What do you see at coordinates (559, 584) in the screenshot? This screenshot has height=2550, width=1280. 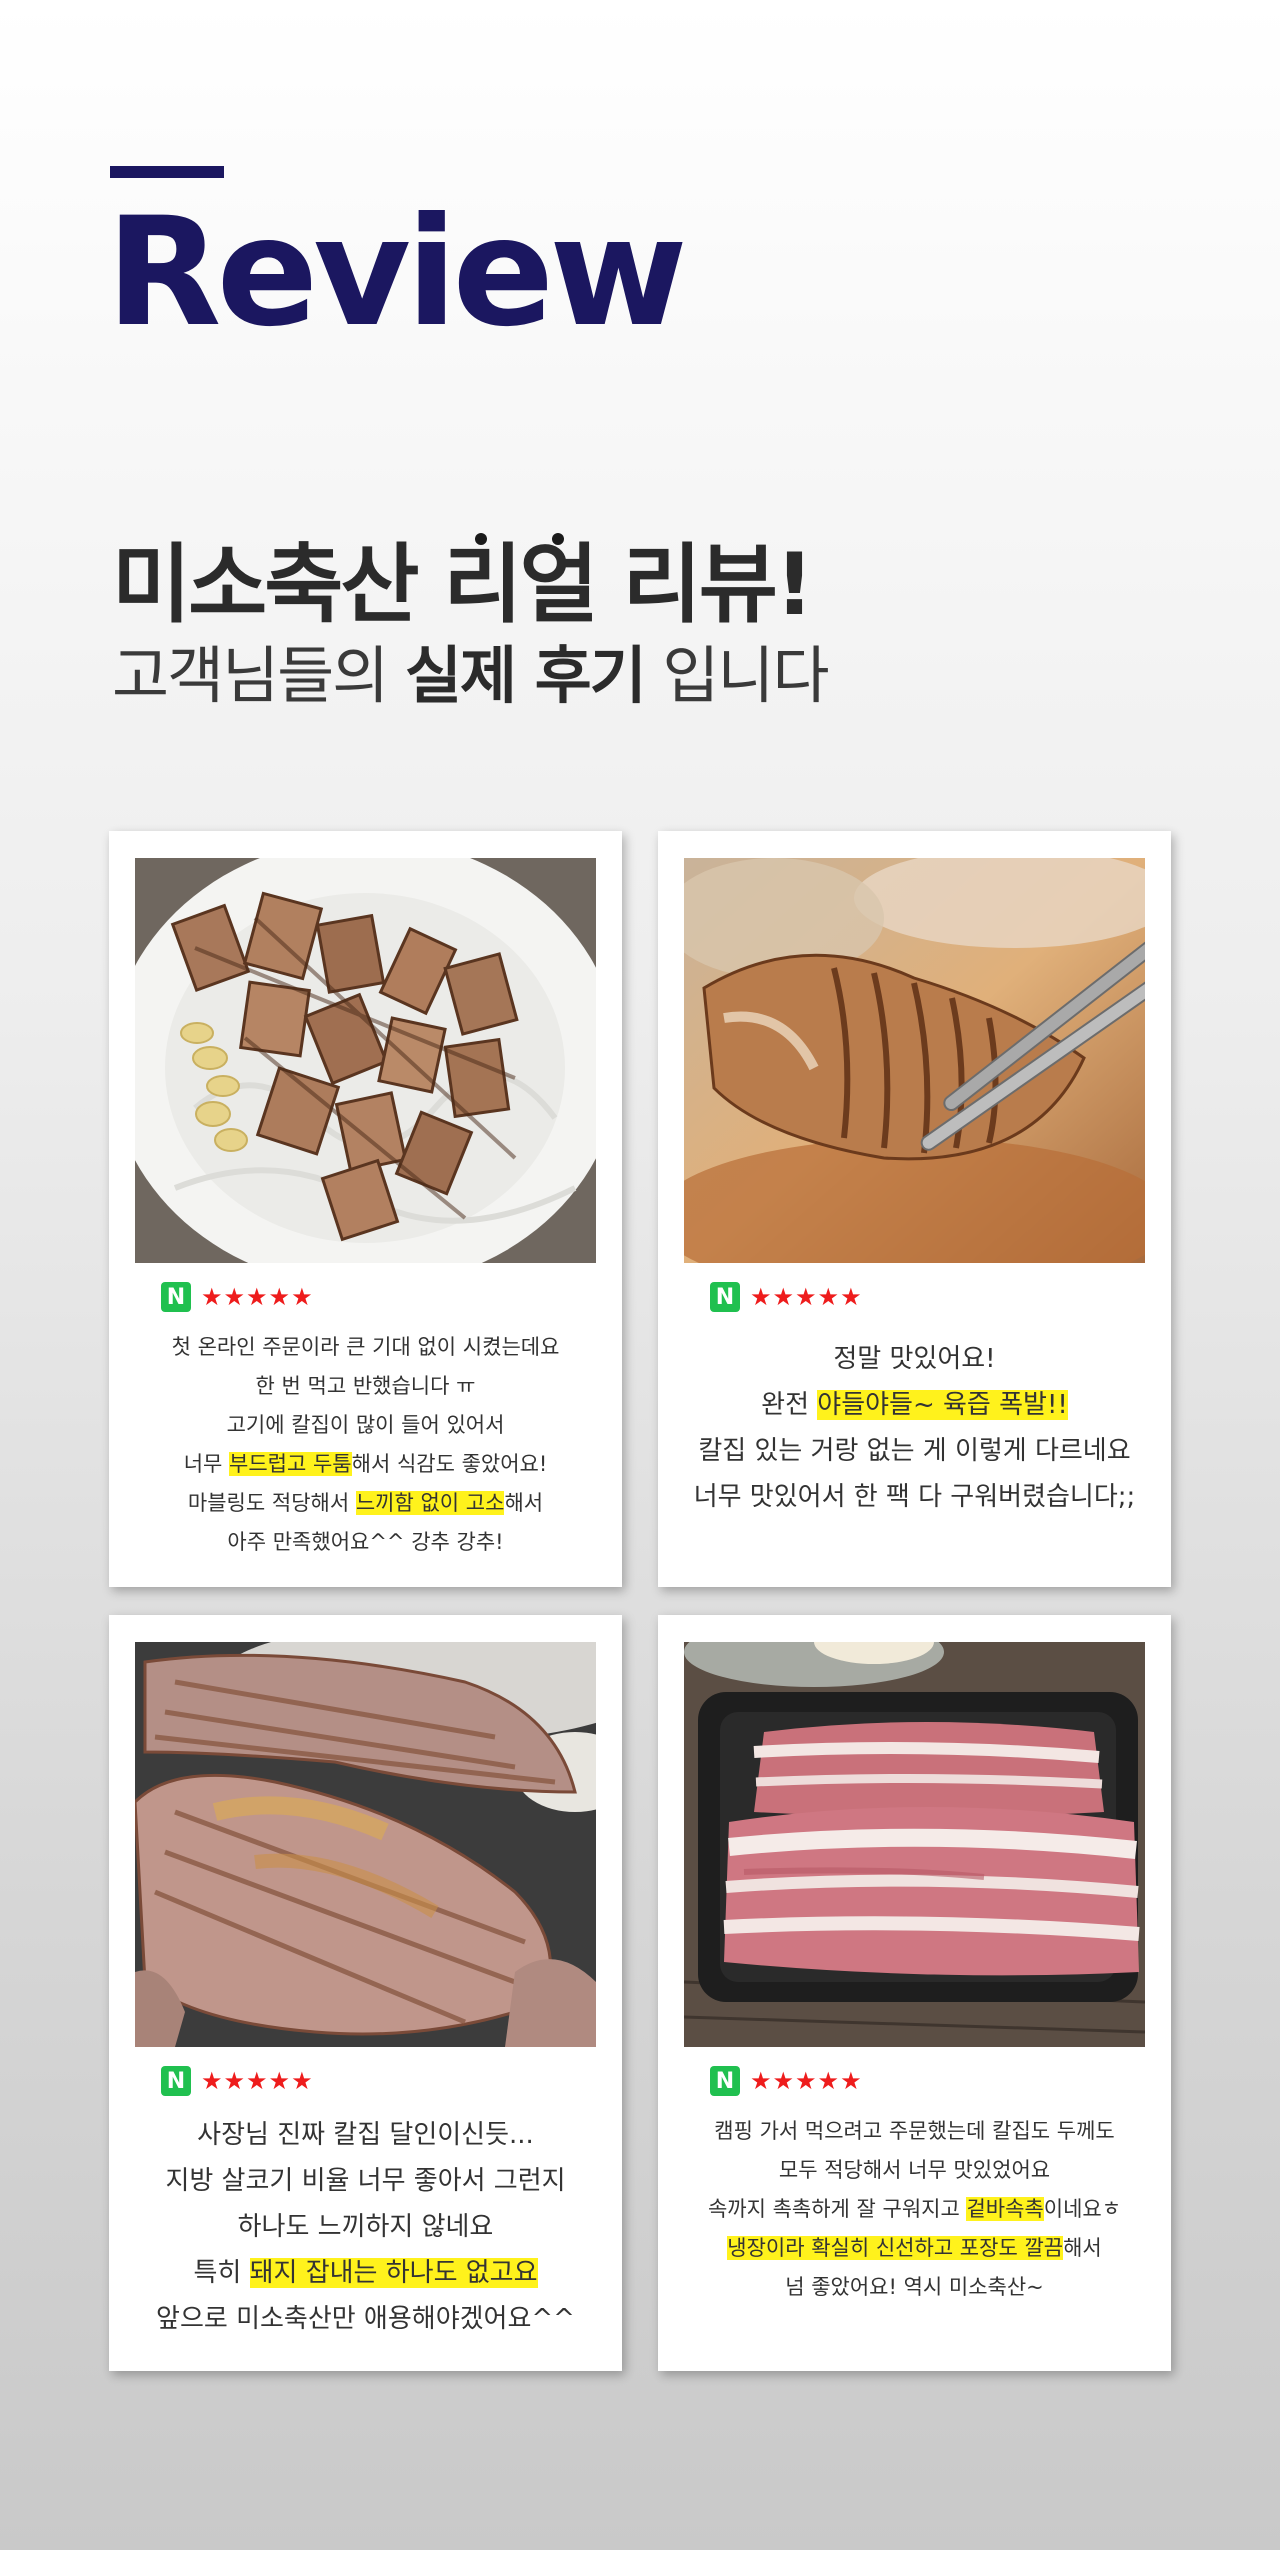 I see `headline-emphasis-2: 얼` at bounding box center [559, 584].